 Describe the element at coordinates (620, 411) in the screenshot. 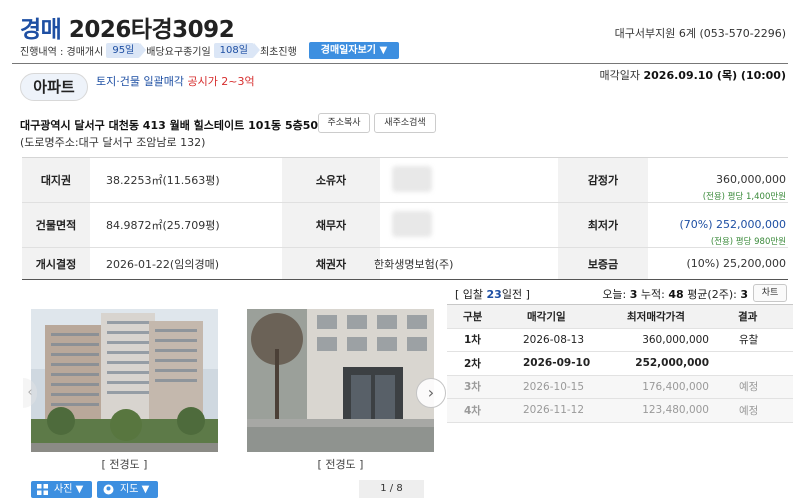

I see `schedule-row: 4차 2026-11-12 123,480,000 예정` at that location.